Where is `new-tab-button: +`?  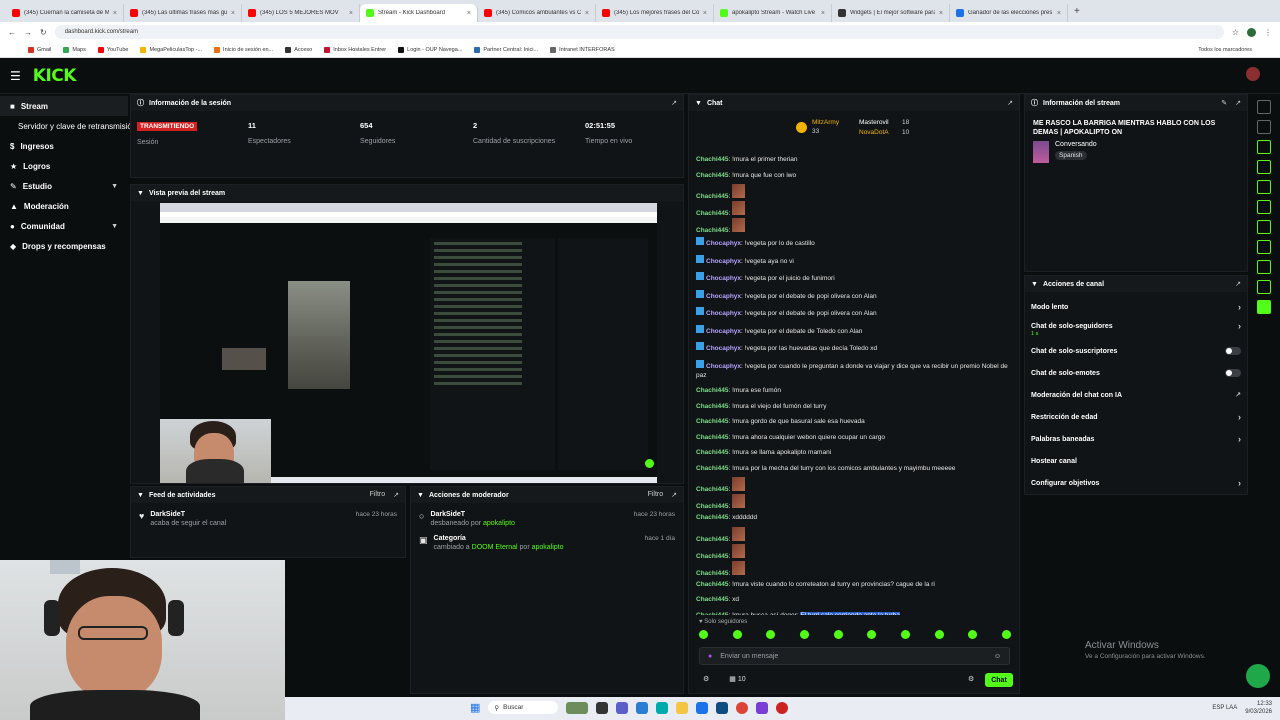
new-tab-button: + is located at coordinates (1077, 11).